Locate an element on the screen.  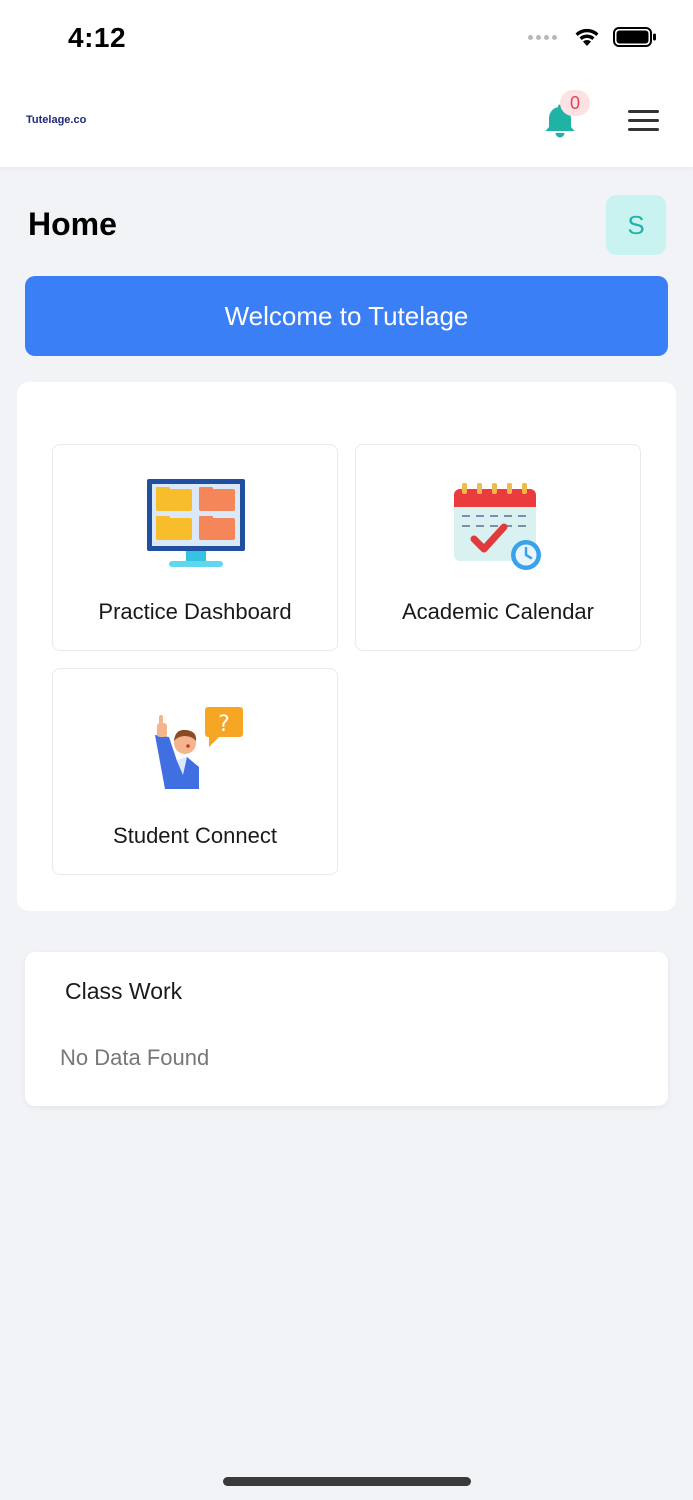
class-work-card: Class Work No Data Found is located at coordinates (346, 1029).